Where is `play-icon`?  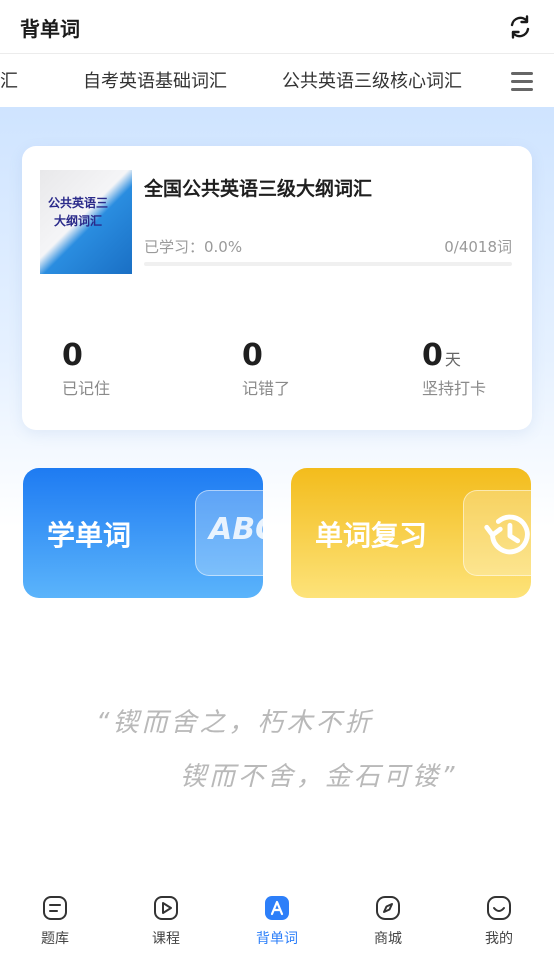
play-icon is located at coordinates (166, 908).